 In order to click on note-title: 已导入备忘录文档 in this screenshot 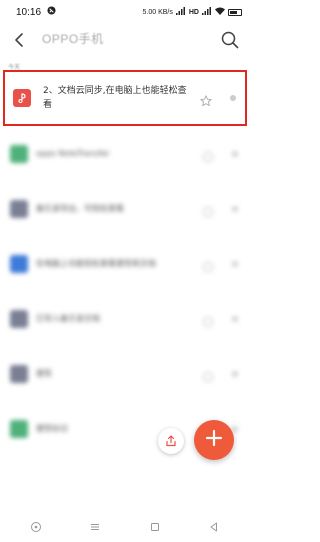, I will do `click(68, 318)`.